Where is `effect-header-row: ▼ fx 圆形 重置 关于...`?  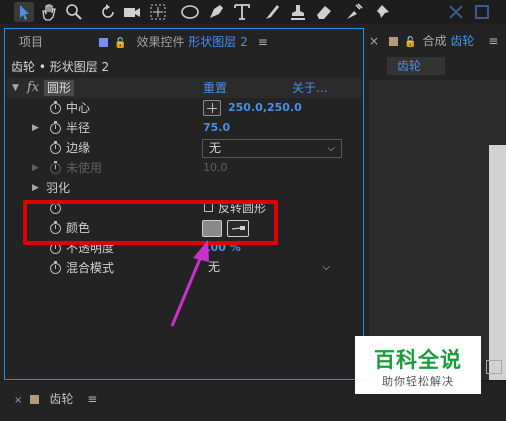 effect-header-row: ▼ fx 圆形 重置 关于... is located at coordinates (184, 88).